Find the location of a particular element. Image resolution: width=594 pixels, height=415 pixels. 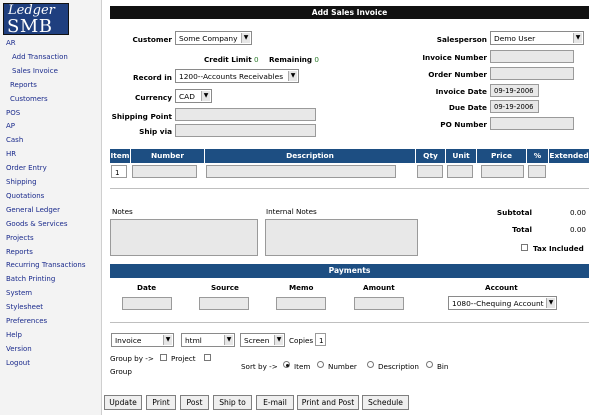

sidebar-item-general-ledger: General Ledger is located at coordinates (33, 210).